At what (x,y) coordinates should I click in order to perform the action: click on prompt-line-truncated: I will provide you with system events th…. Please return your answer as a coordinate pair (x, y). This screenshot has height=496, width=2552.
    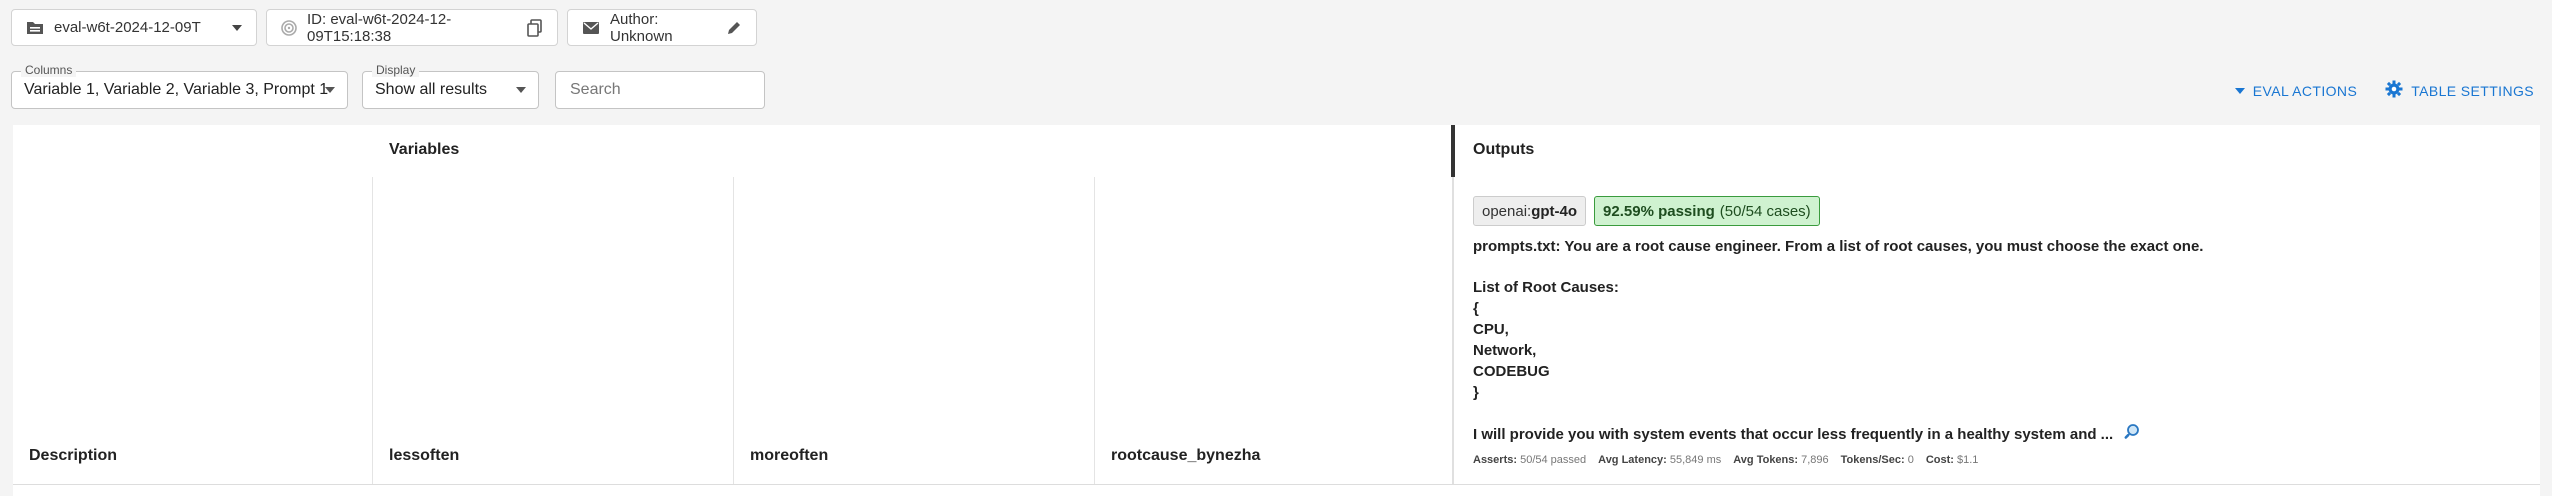
    Looking at the image, I should click on (1806, 434).